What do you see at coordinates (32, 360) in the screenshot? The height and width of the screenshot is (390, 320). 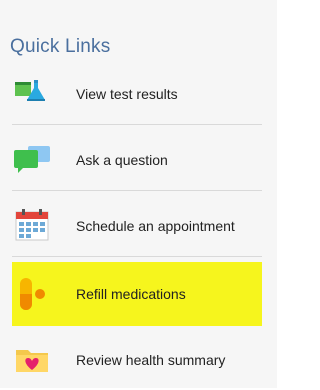 I see `heart-folder-icon` at bounding box center [32, 360].